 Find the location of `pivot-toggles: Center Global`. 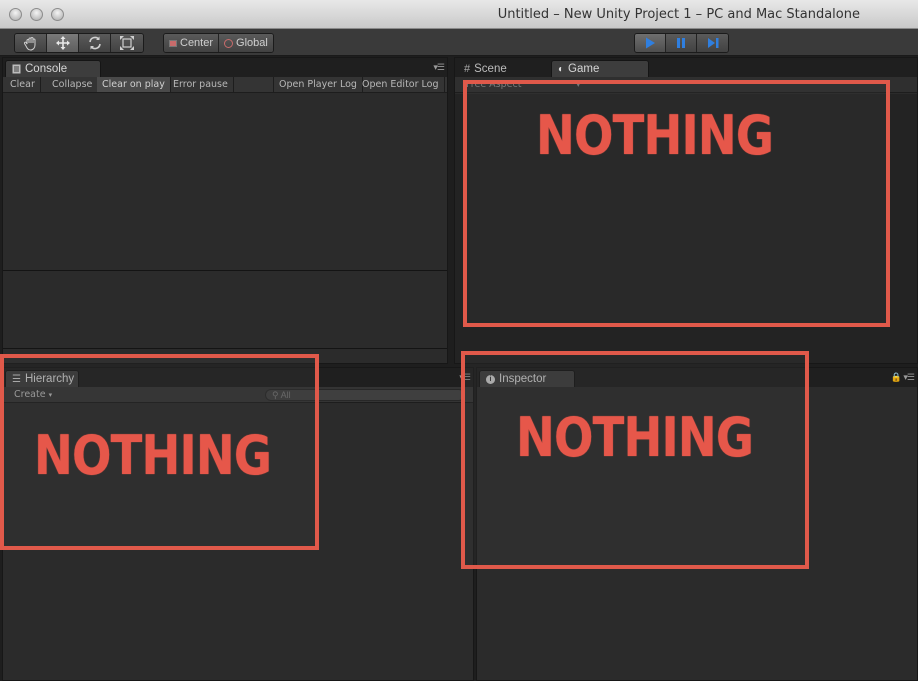

pivot-toggles: Center Global is located at coordinates (218, 43).